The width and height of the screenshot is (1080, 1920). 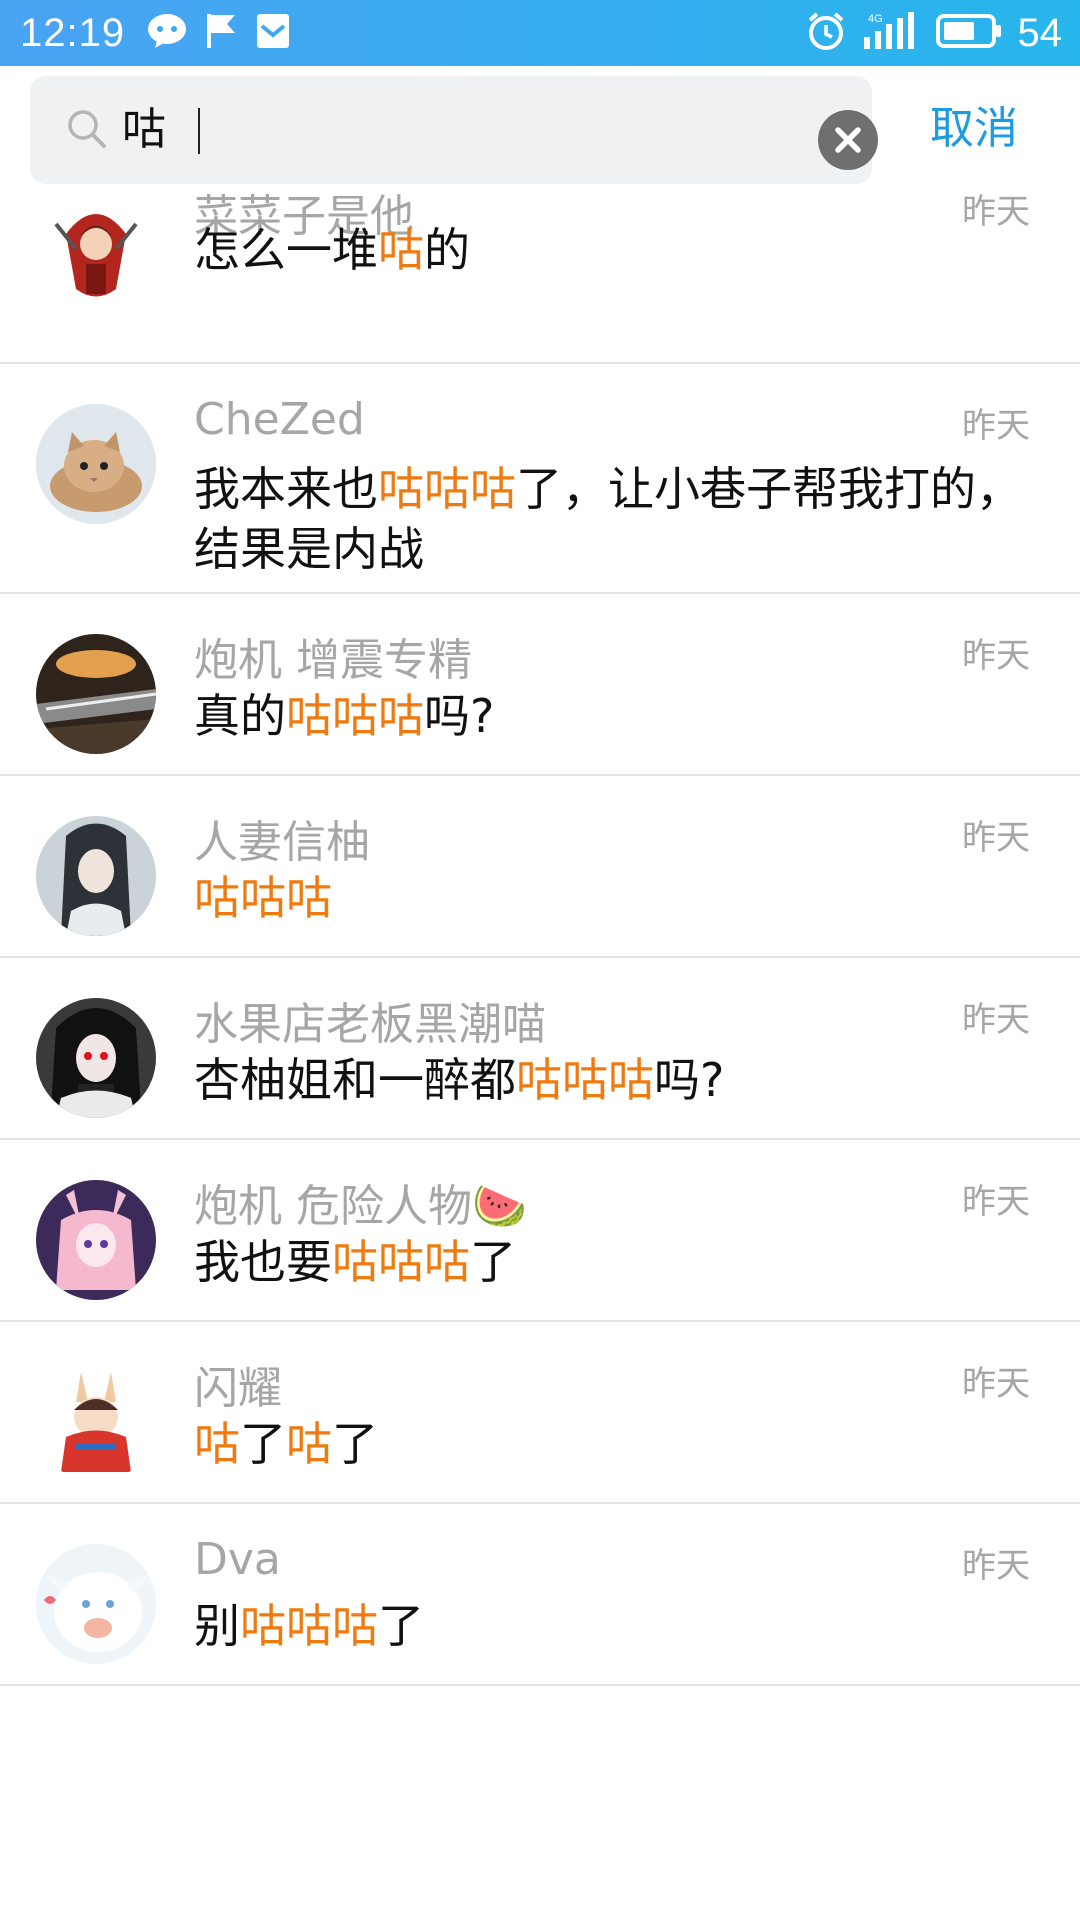 I want to click on sender-name: 炮机 危险人物🍉, so click(x=360, y=1206).